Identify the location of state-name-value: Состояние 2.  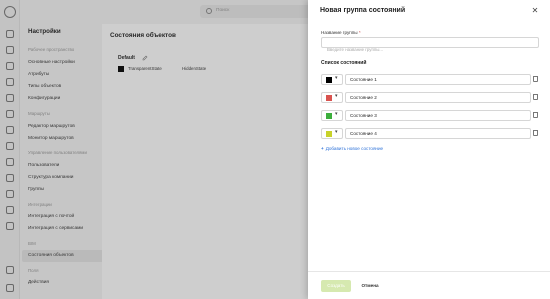
(363, 97).